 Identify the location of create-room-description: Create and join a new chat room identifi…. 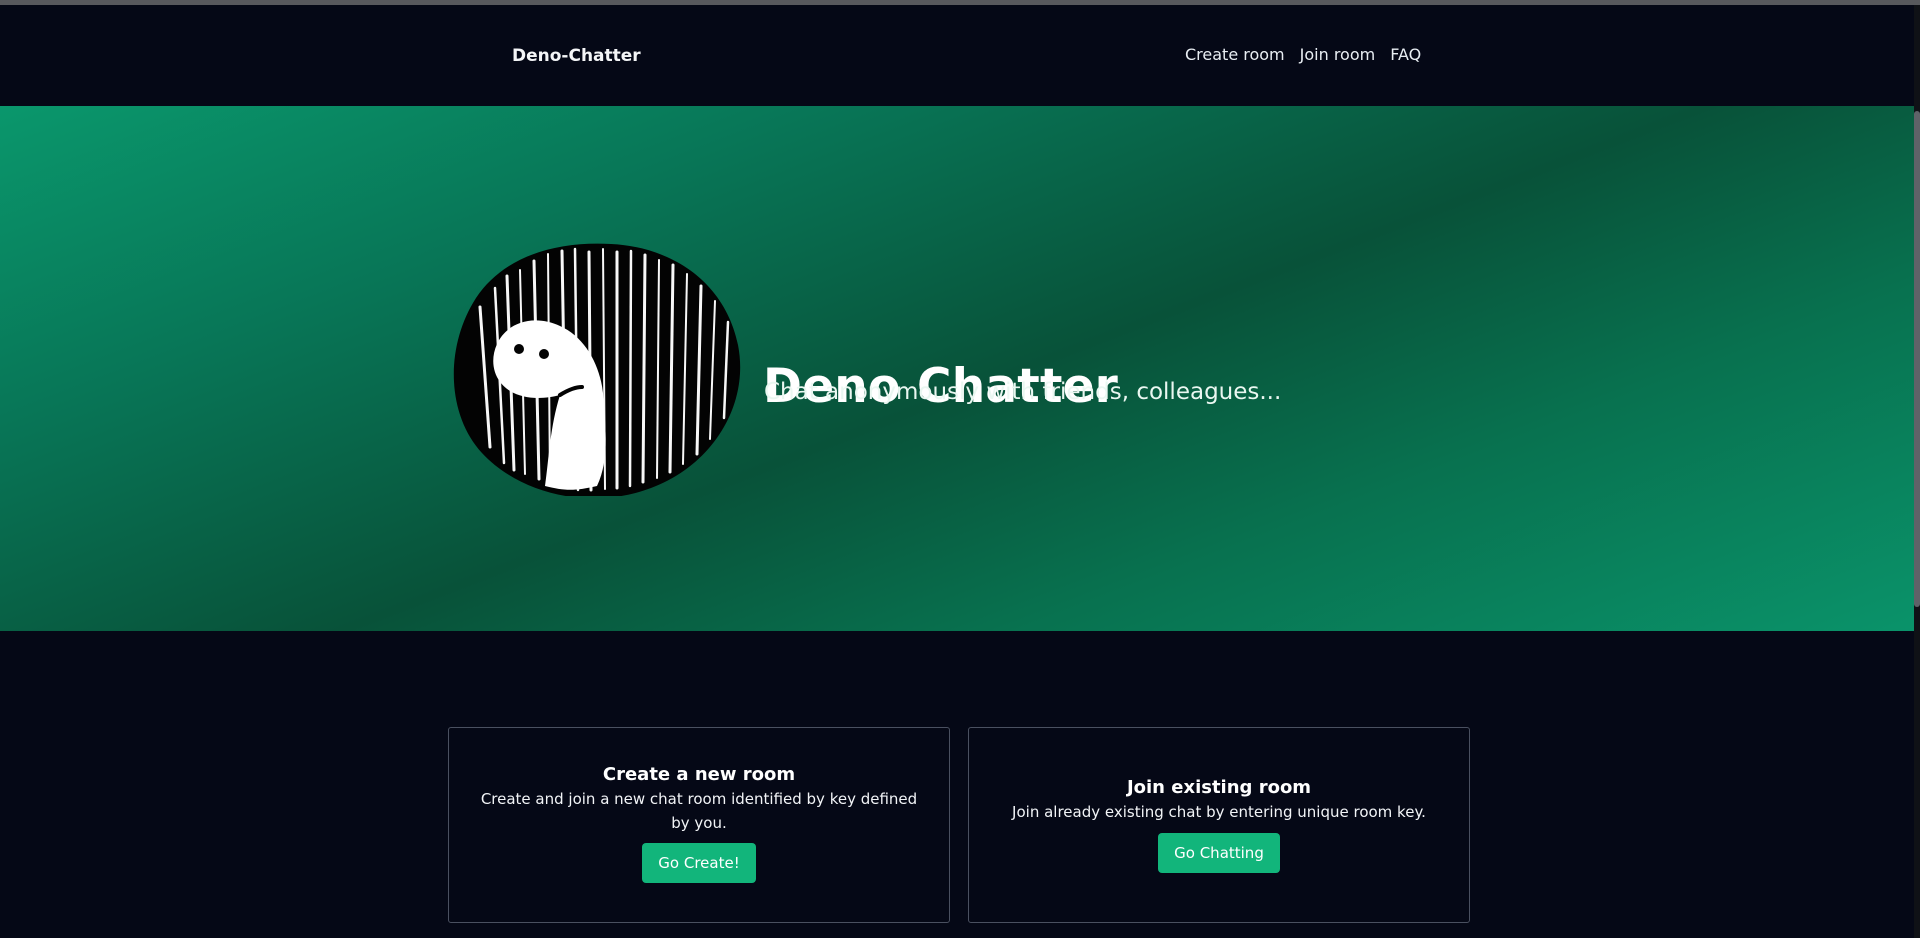
(699, 811).